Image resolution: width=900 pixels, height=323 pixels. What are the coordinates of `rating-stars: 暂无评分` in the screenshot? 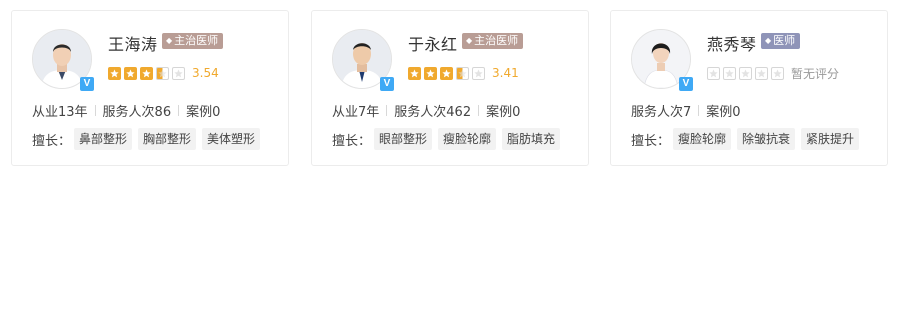 It's located at (773, 73).